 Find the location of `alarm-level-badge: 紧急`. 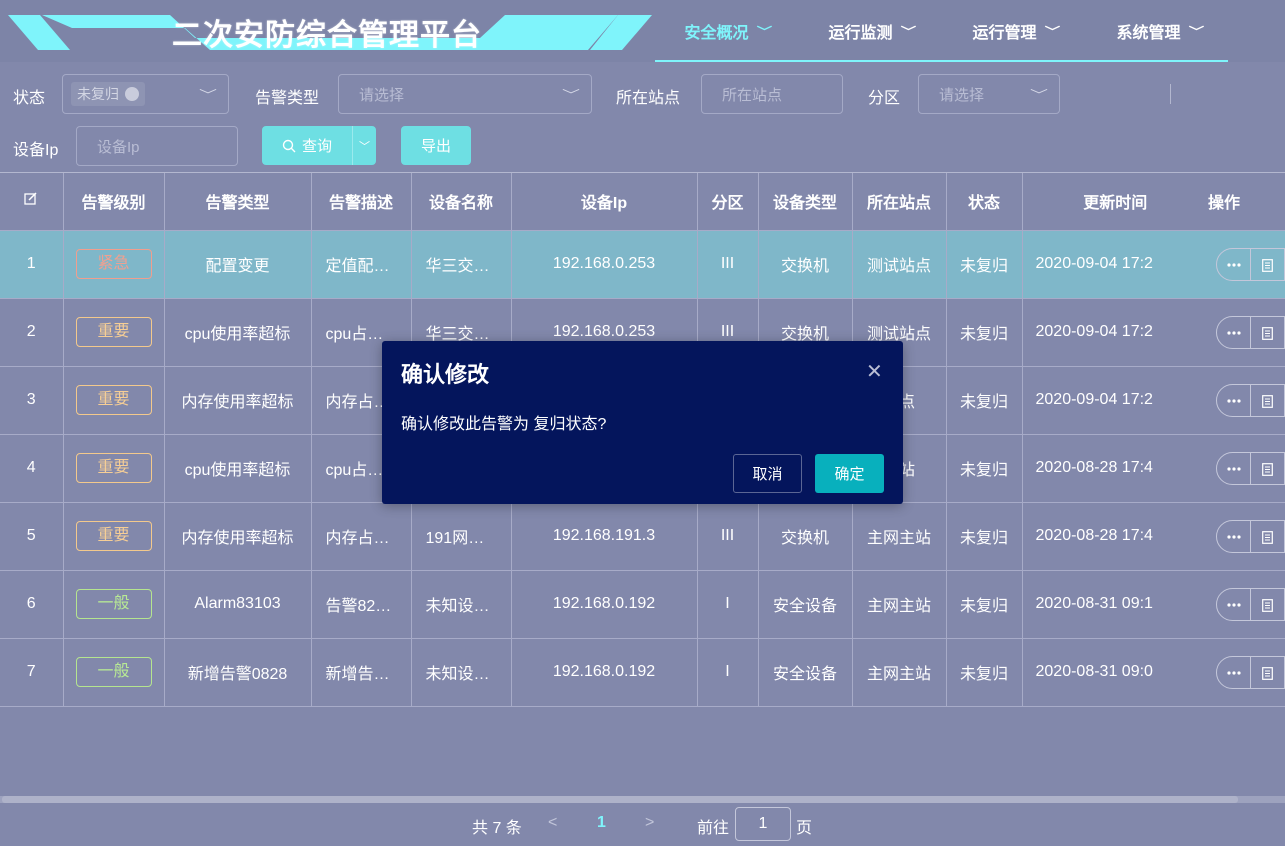

alarm-level-badge: 紧急 is located at coordinates (113, 264).